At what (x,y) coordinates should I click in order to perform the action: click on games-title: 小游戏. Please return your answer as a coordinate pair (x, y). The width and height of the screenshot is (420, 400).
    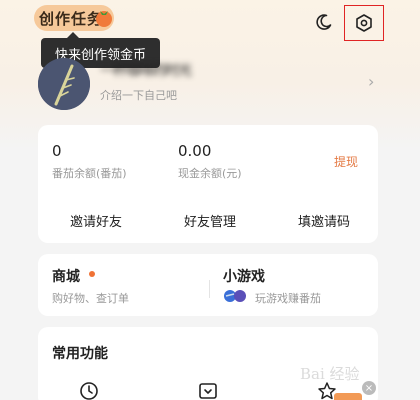
    Looking at the image, I should click on (244, 276).